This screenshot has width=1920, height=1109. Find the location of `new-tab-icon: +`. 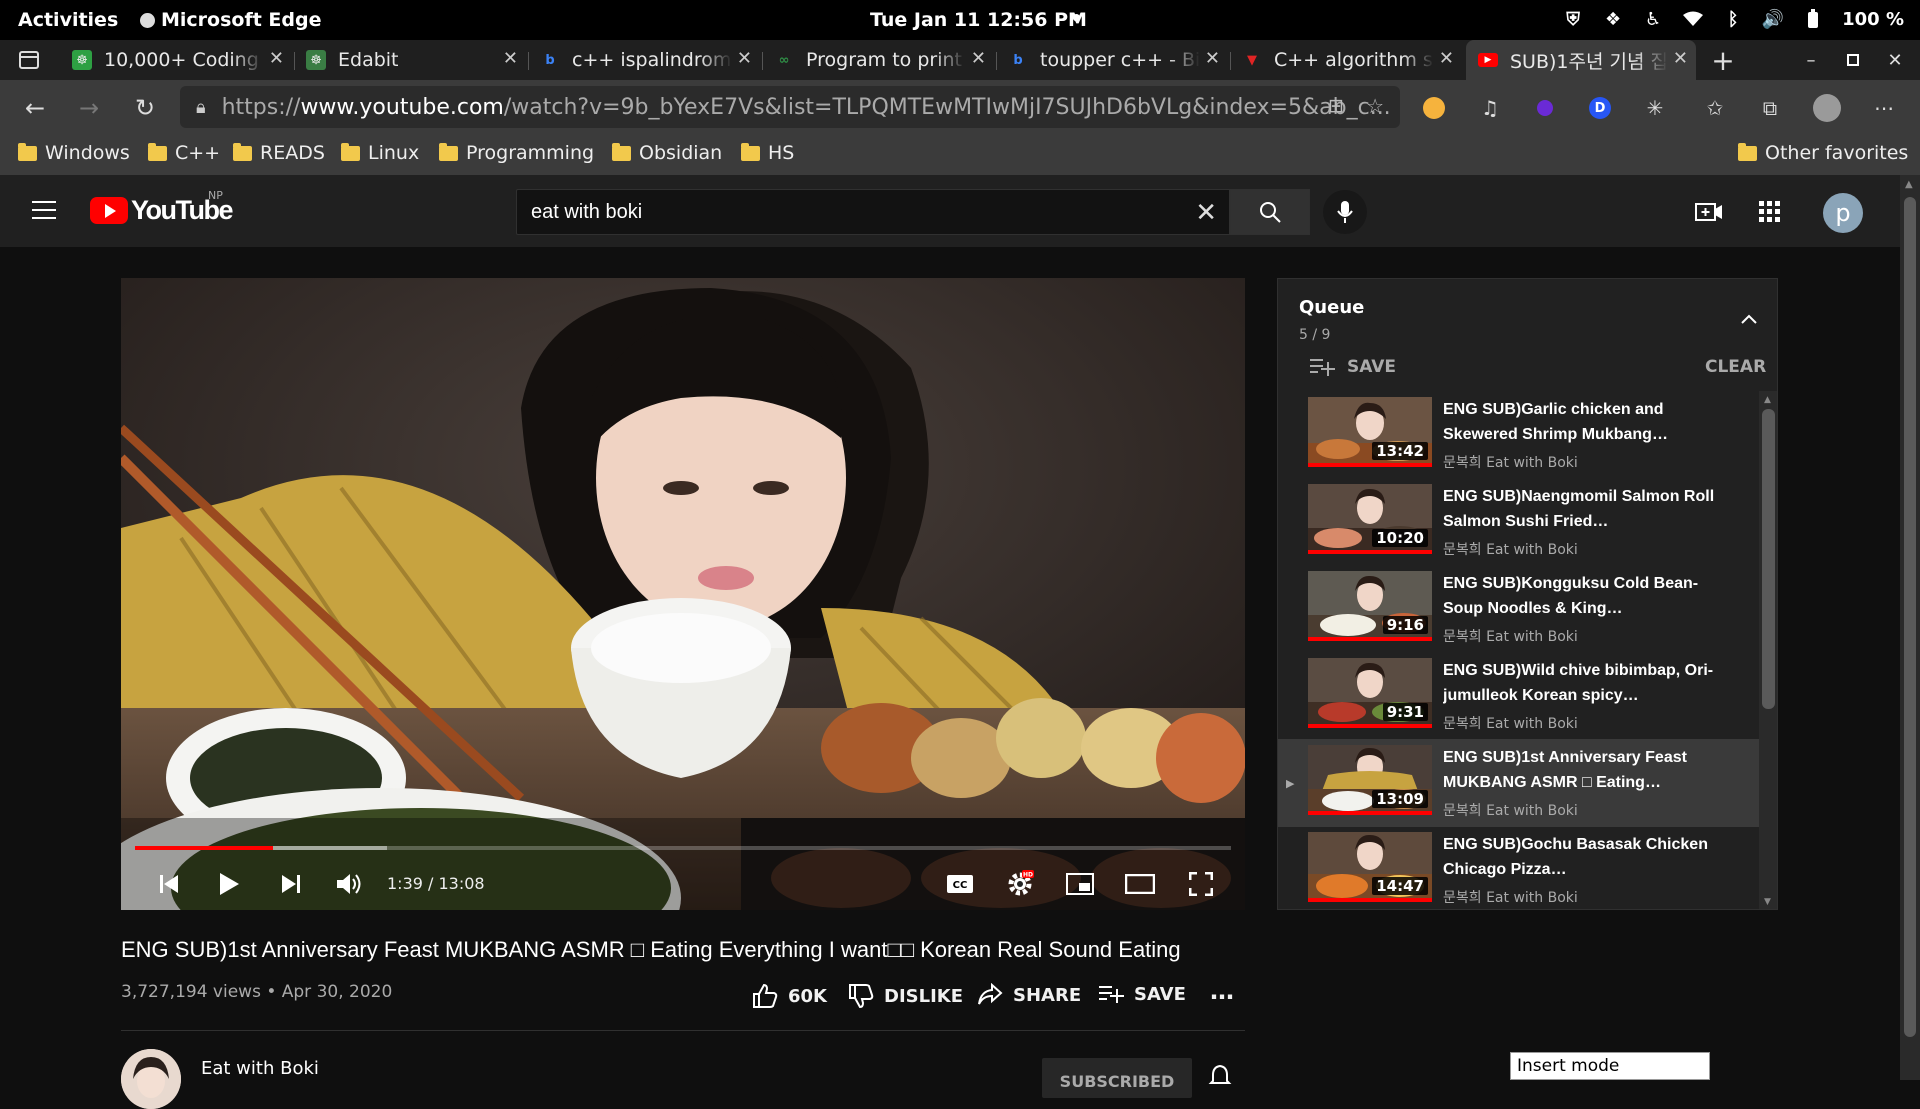

new-tab-icon: + is located at coordinates (1723, 60).